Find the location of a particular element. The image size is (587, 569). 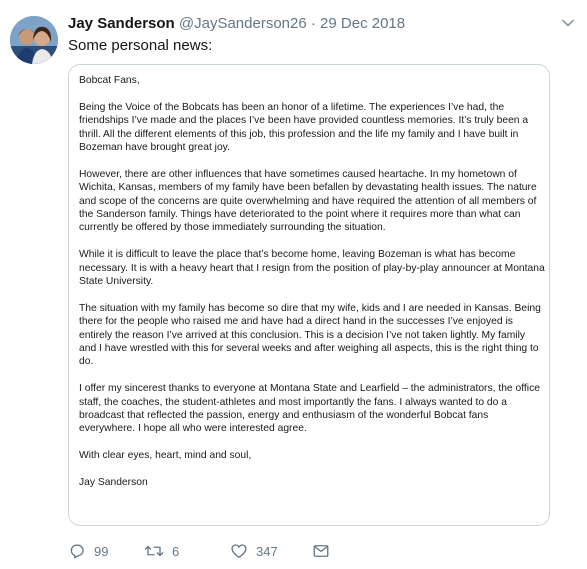

user-handle: @JaySanderson26 is located at coordinates (243, 23).